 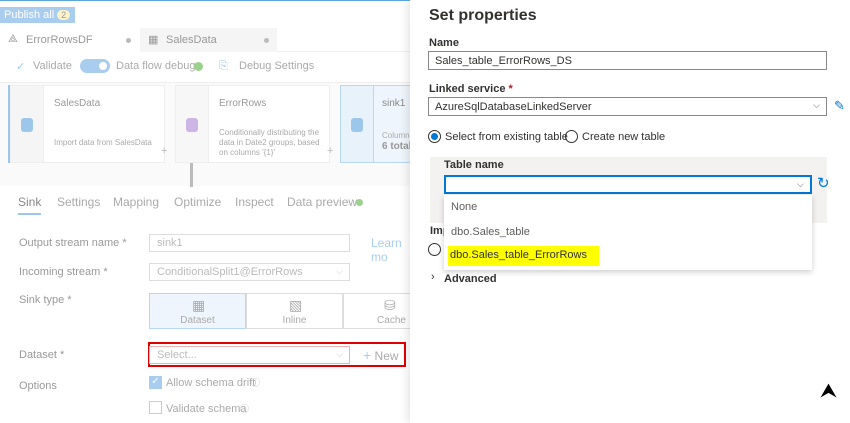 I want to click on plus-icon: +, so click(x=367, y=355).